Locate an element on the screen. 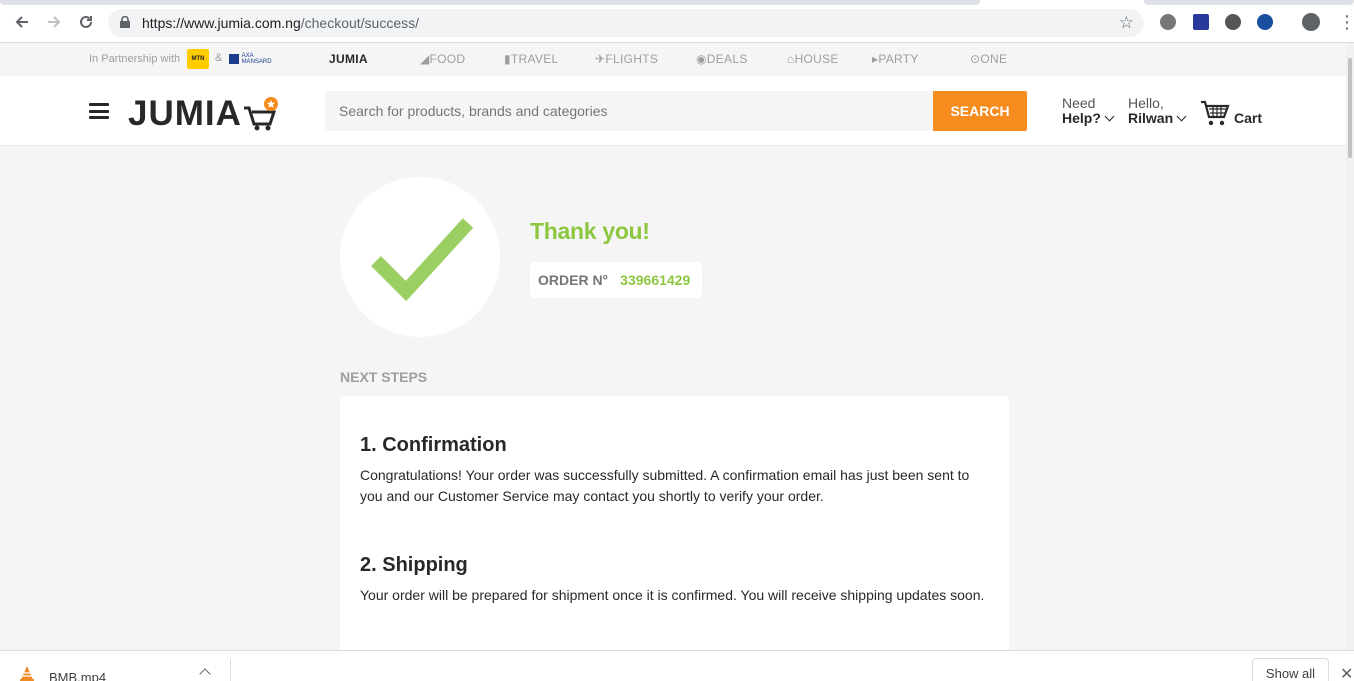 The image size is (1354, 681). order-number: 339661429 is located at coordinates (655, 280).